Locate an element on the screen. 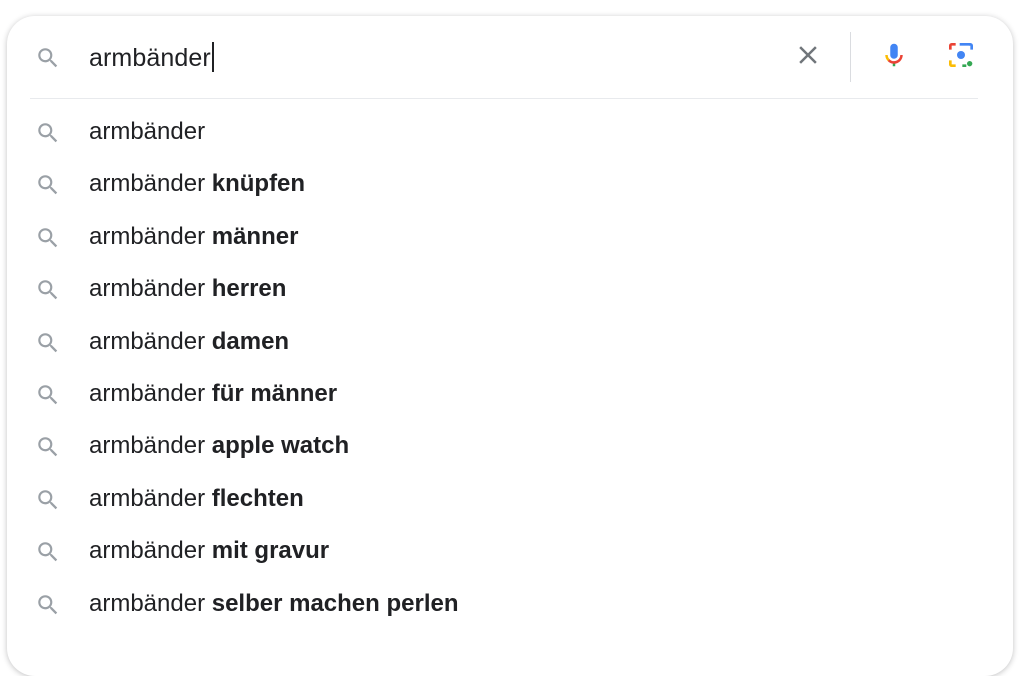 Image resolution: width=1024 pixels, height=676 pixels. suggestion-completion: damen is located at coordinates (250, 341).